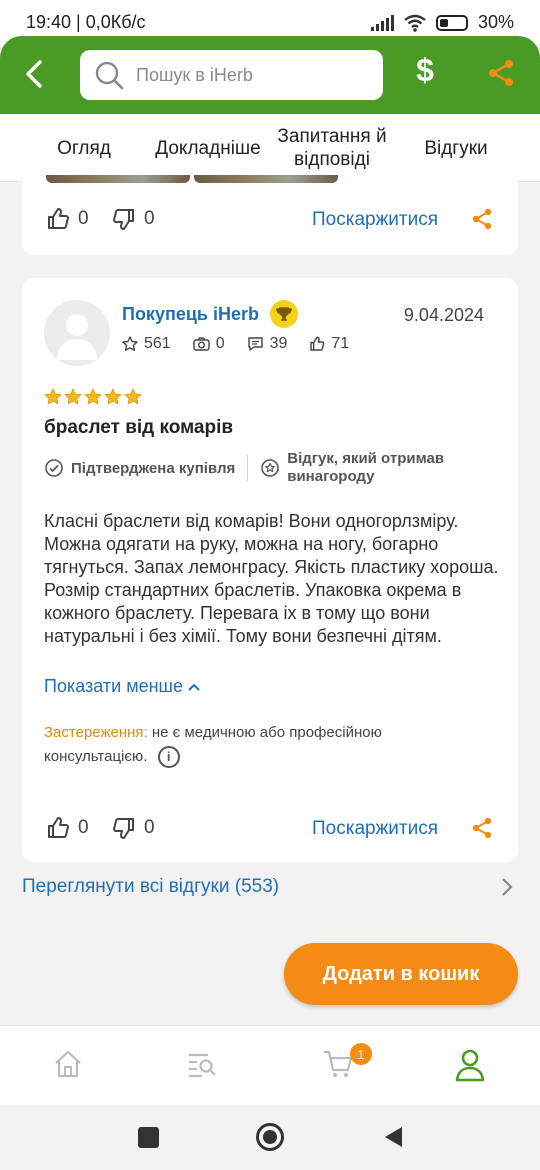 The width and height of the screenshot is (540, 1170). I want to click on rewarded-review-badge: Відгук, який отримав винагороду, so click(358, 468).